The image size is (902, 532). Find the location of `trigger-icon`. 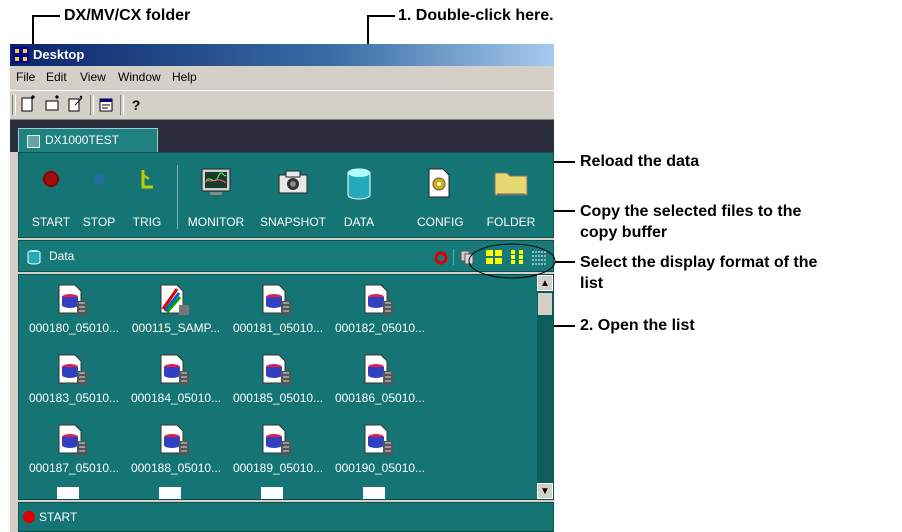

trigger-icon is located at coordinates (147, 179).